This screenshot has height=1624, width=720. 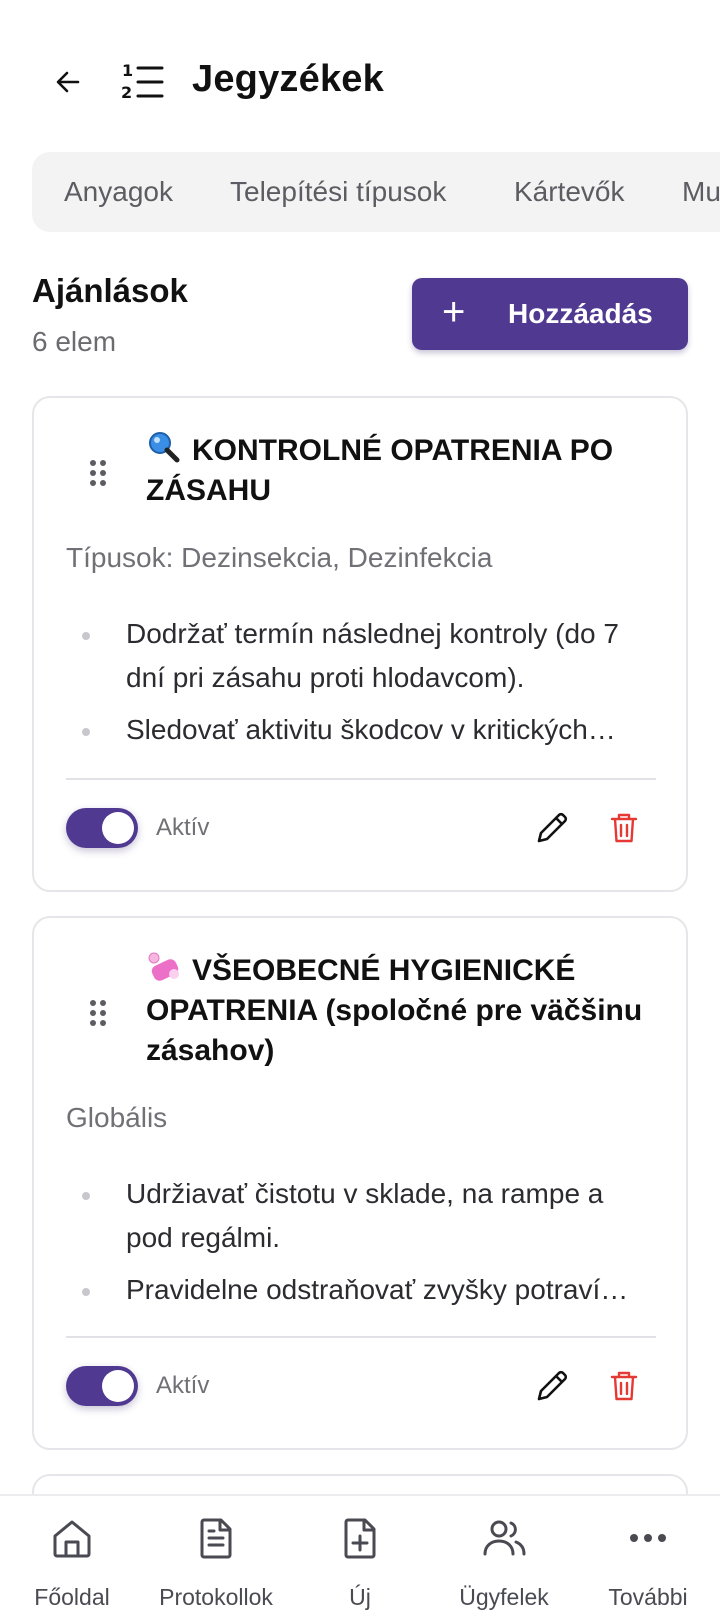 What do you see at coordinates (216, 1560) in the screenshot?
I see `nav-protocols: Protokollok` at bounding box center [216, 1560].